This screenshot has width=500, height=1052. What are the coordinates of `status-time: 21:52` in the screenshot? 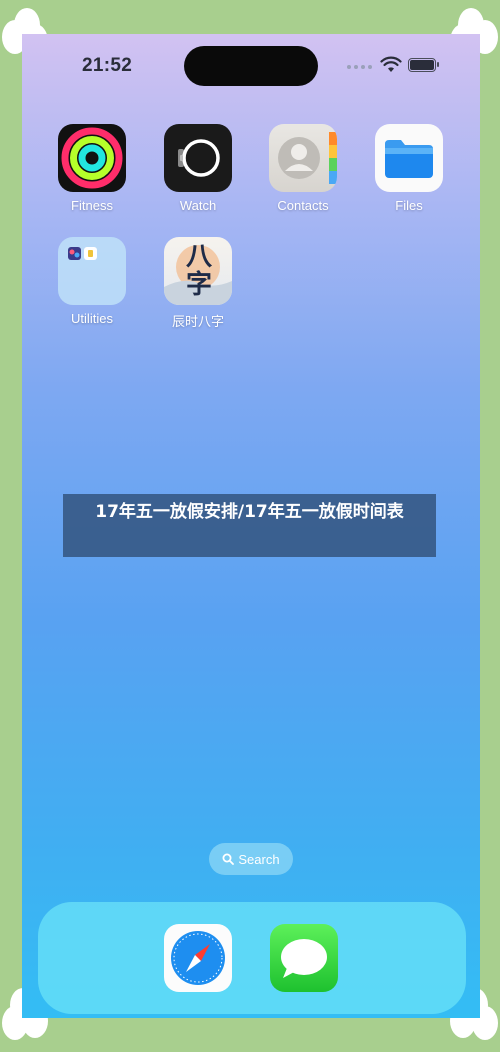 It's located at (107, 65).